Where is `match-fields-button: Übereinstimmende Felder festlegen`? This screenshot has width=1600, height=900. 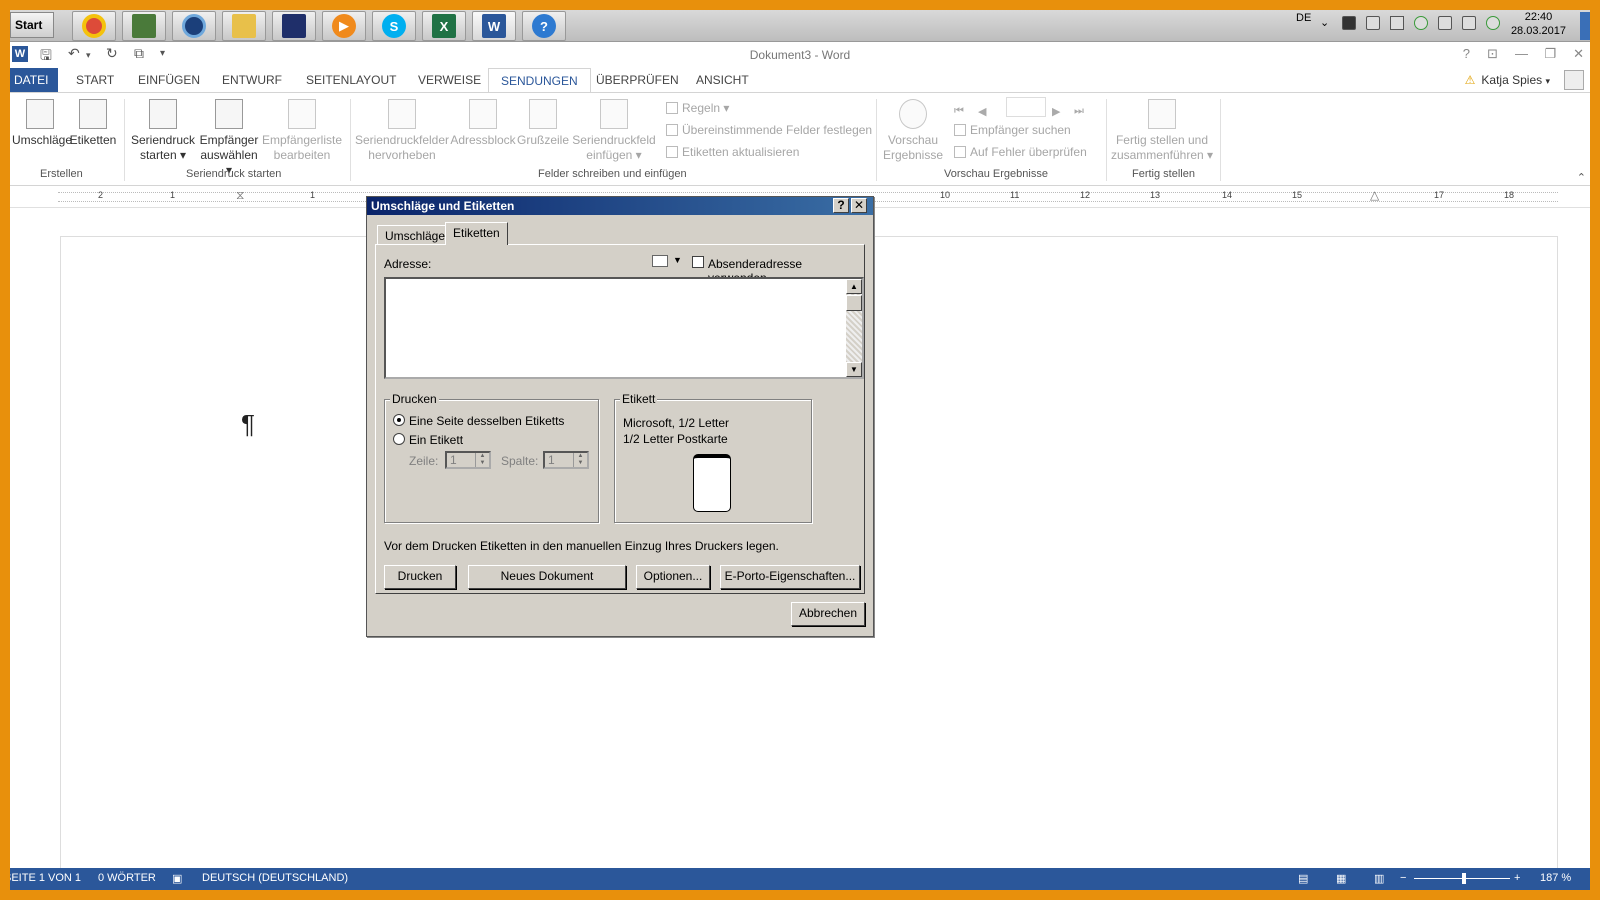 match-fields-button: Übereinstimmende Felder festlegen is located at coordinates (769, 130).